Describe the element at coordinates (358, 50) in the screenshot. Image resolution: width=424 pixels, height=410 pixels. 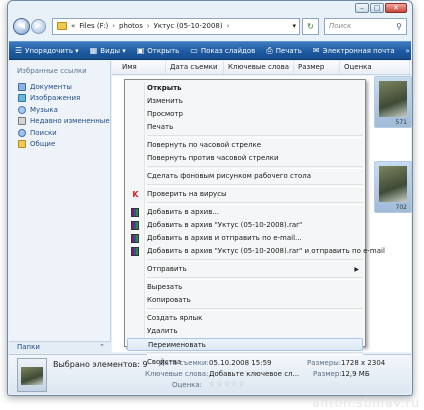
I see `email-label: Электронная почта` at that location.